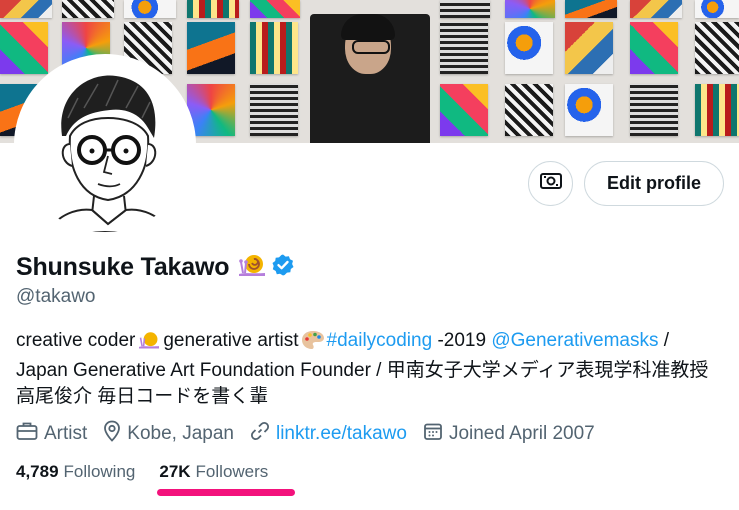 The height and width of the screenshot is (510, 739). What do you see at coordinates (154, 472) in the screenshot?
I see `follow-stats: 4,789 Following 27K Followers` at bounding box center [154, 472].